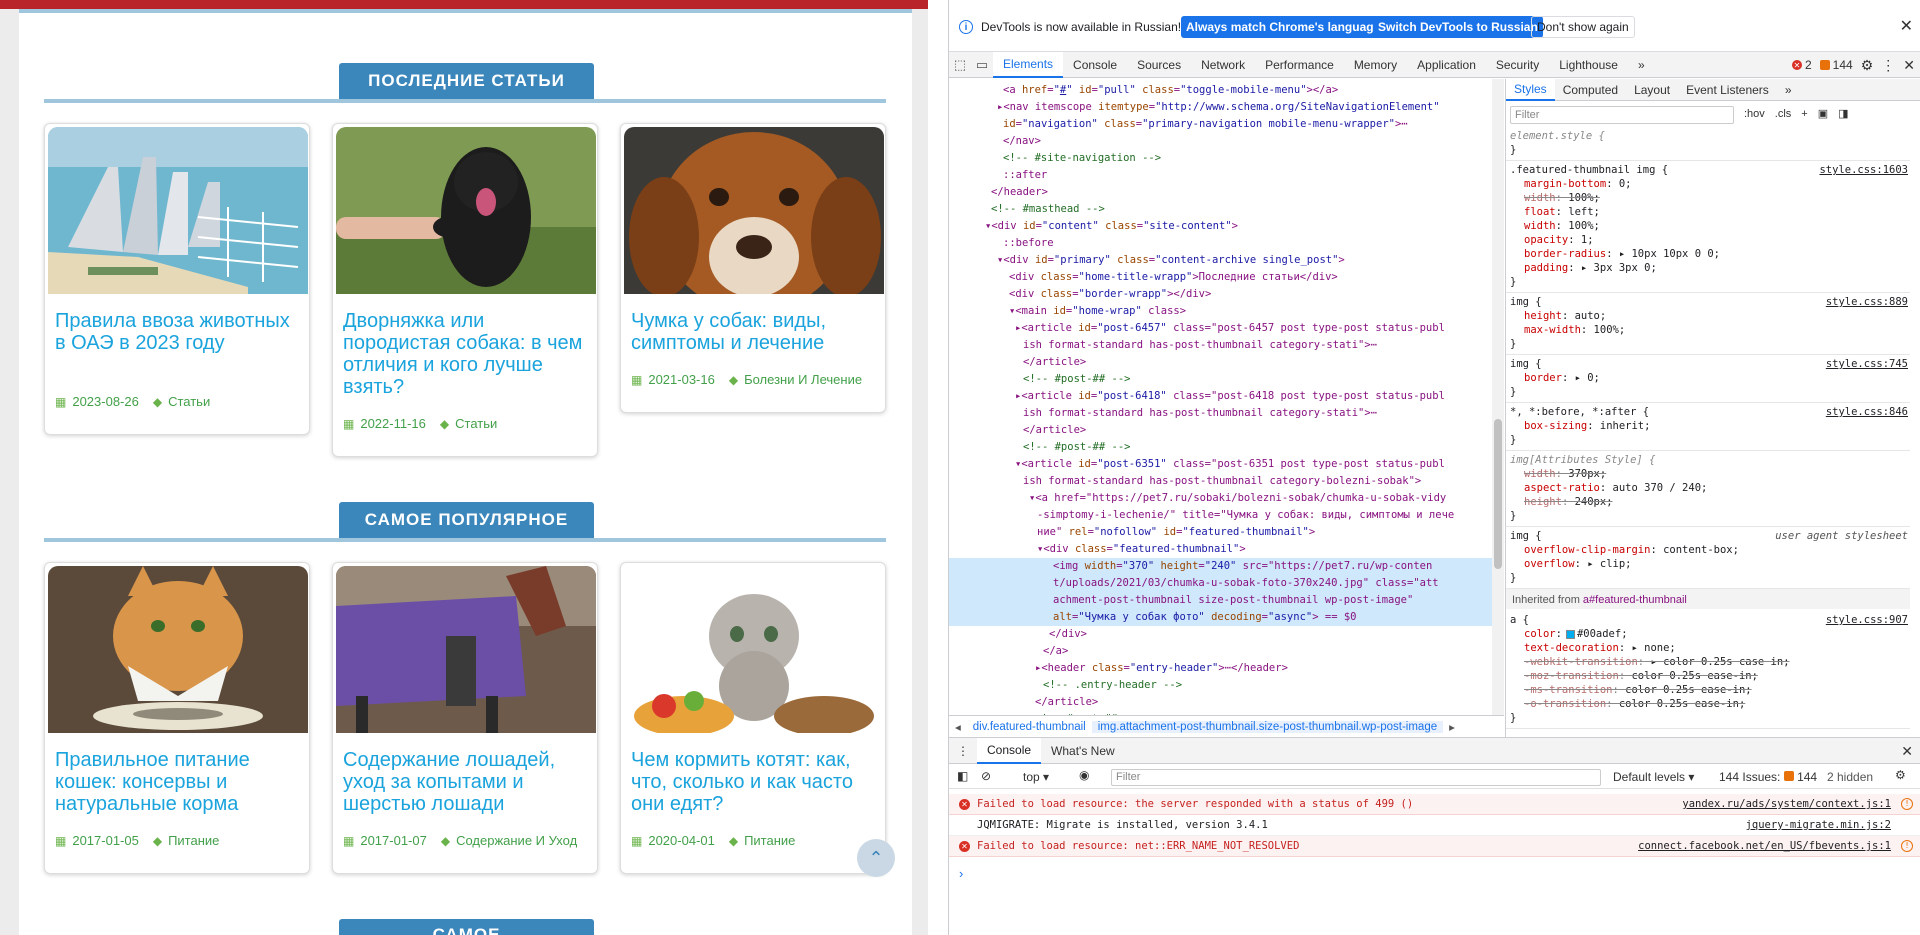 The width and height of the screenshot is (1920, 935). I want to click on style-rule: img {style.css:745 border: ▸ 0;}, so click(1708, 379).